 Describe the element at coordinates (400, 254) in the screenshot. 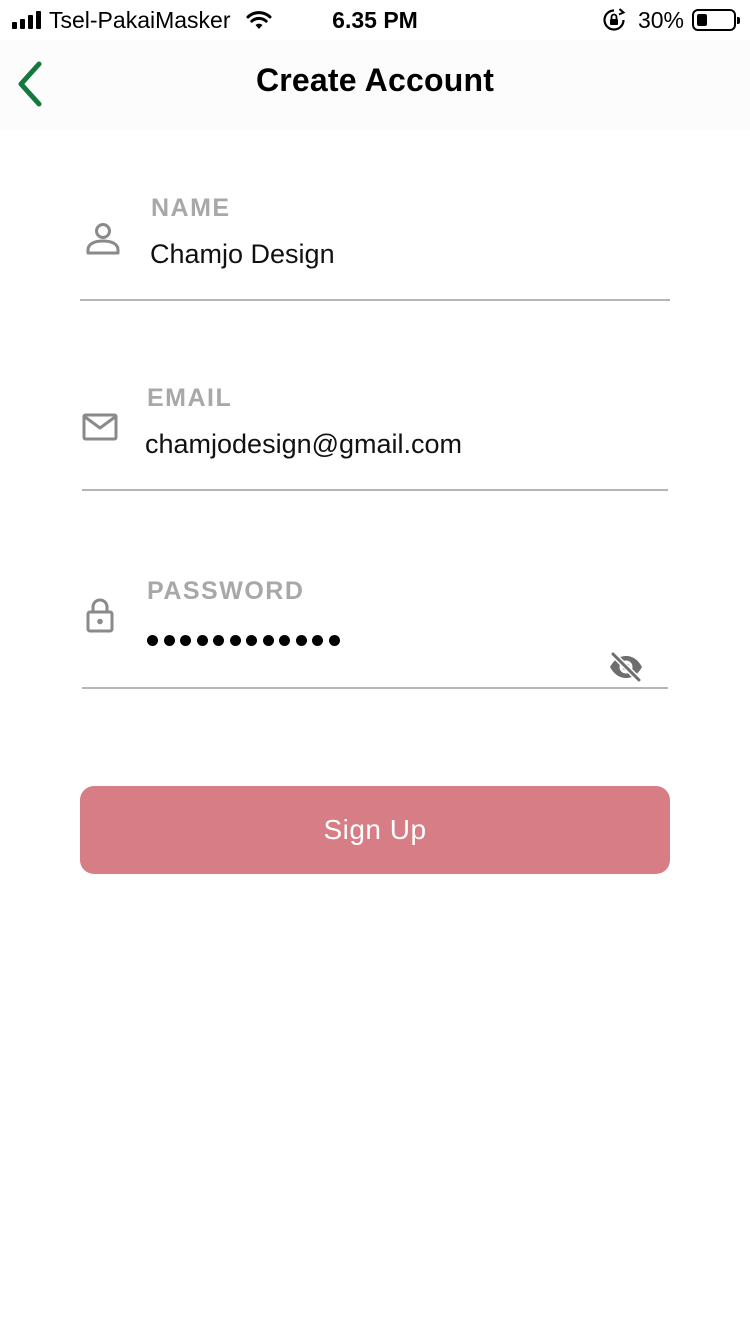

I see `name-input` at that location.